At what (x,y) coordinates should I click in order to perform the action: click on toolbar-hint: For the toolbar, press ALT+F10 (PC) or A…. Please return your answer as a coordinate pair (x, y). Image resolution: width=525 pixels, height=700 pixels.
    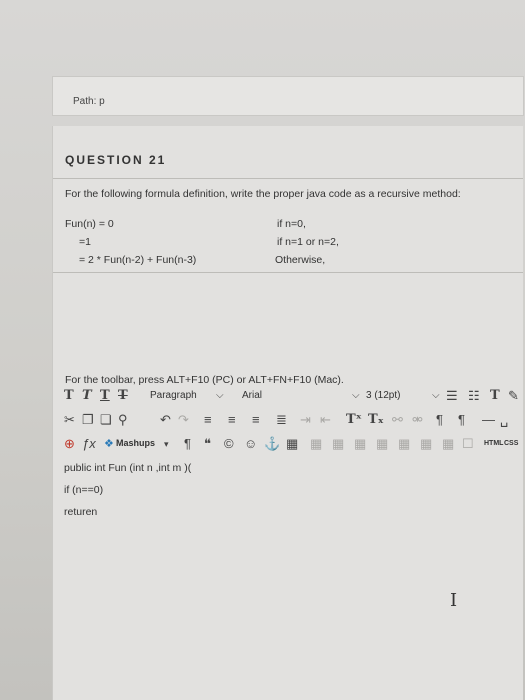
    Looking at the image, I should click on (204, 380).